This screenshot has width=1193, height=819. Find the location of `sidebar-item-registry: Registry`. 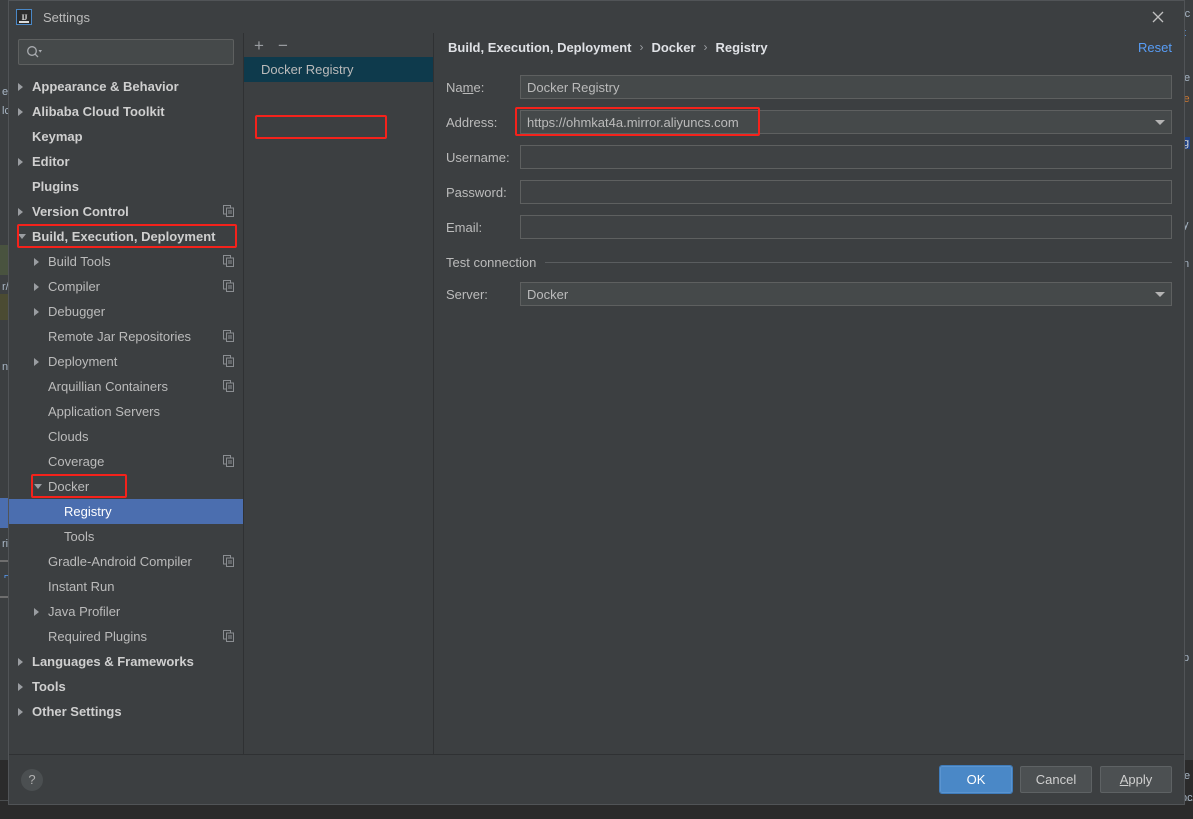

sidebar-item-registry: Registry is located at coordinates (126, 511).